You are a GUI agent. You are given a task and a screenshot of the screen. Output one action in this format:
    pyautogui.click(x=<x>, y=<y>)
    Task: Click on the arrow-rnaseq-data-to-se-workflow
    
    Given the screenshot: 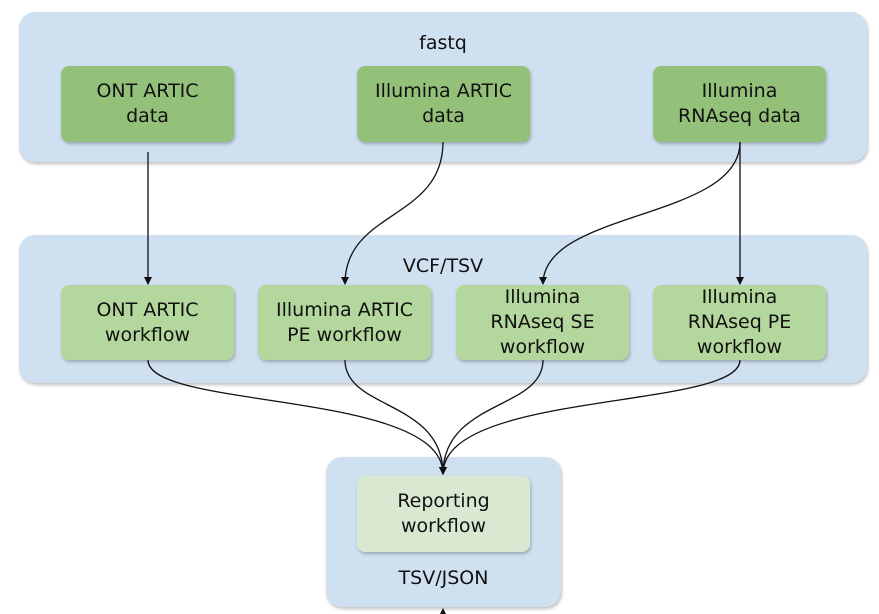 What is the action you would take?
    pyautogui.click(x=640, y=213)
    